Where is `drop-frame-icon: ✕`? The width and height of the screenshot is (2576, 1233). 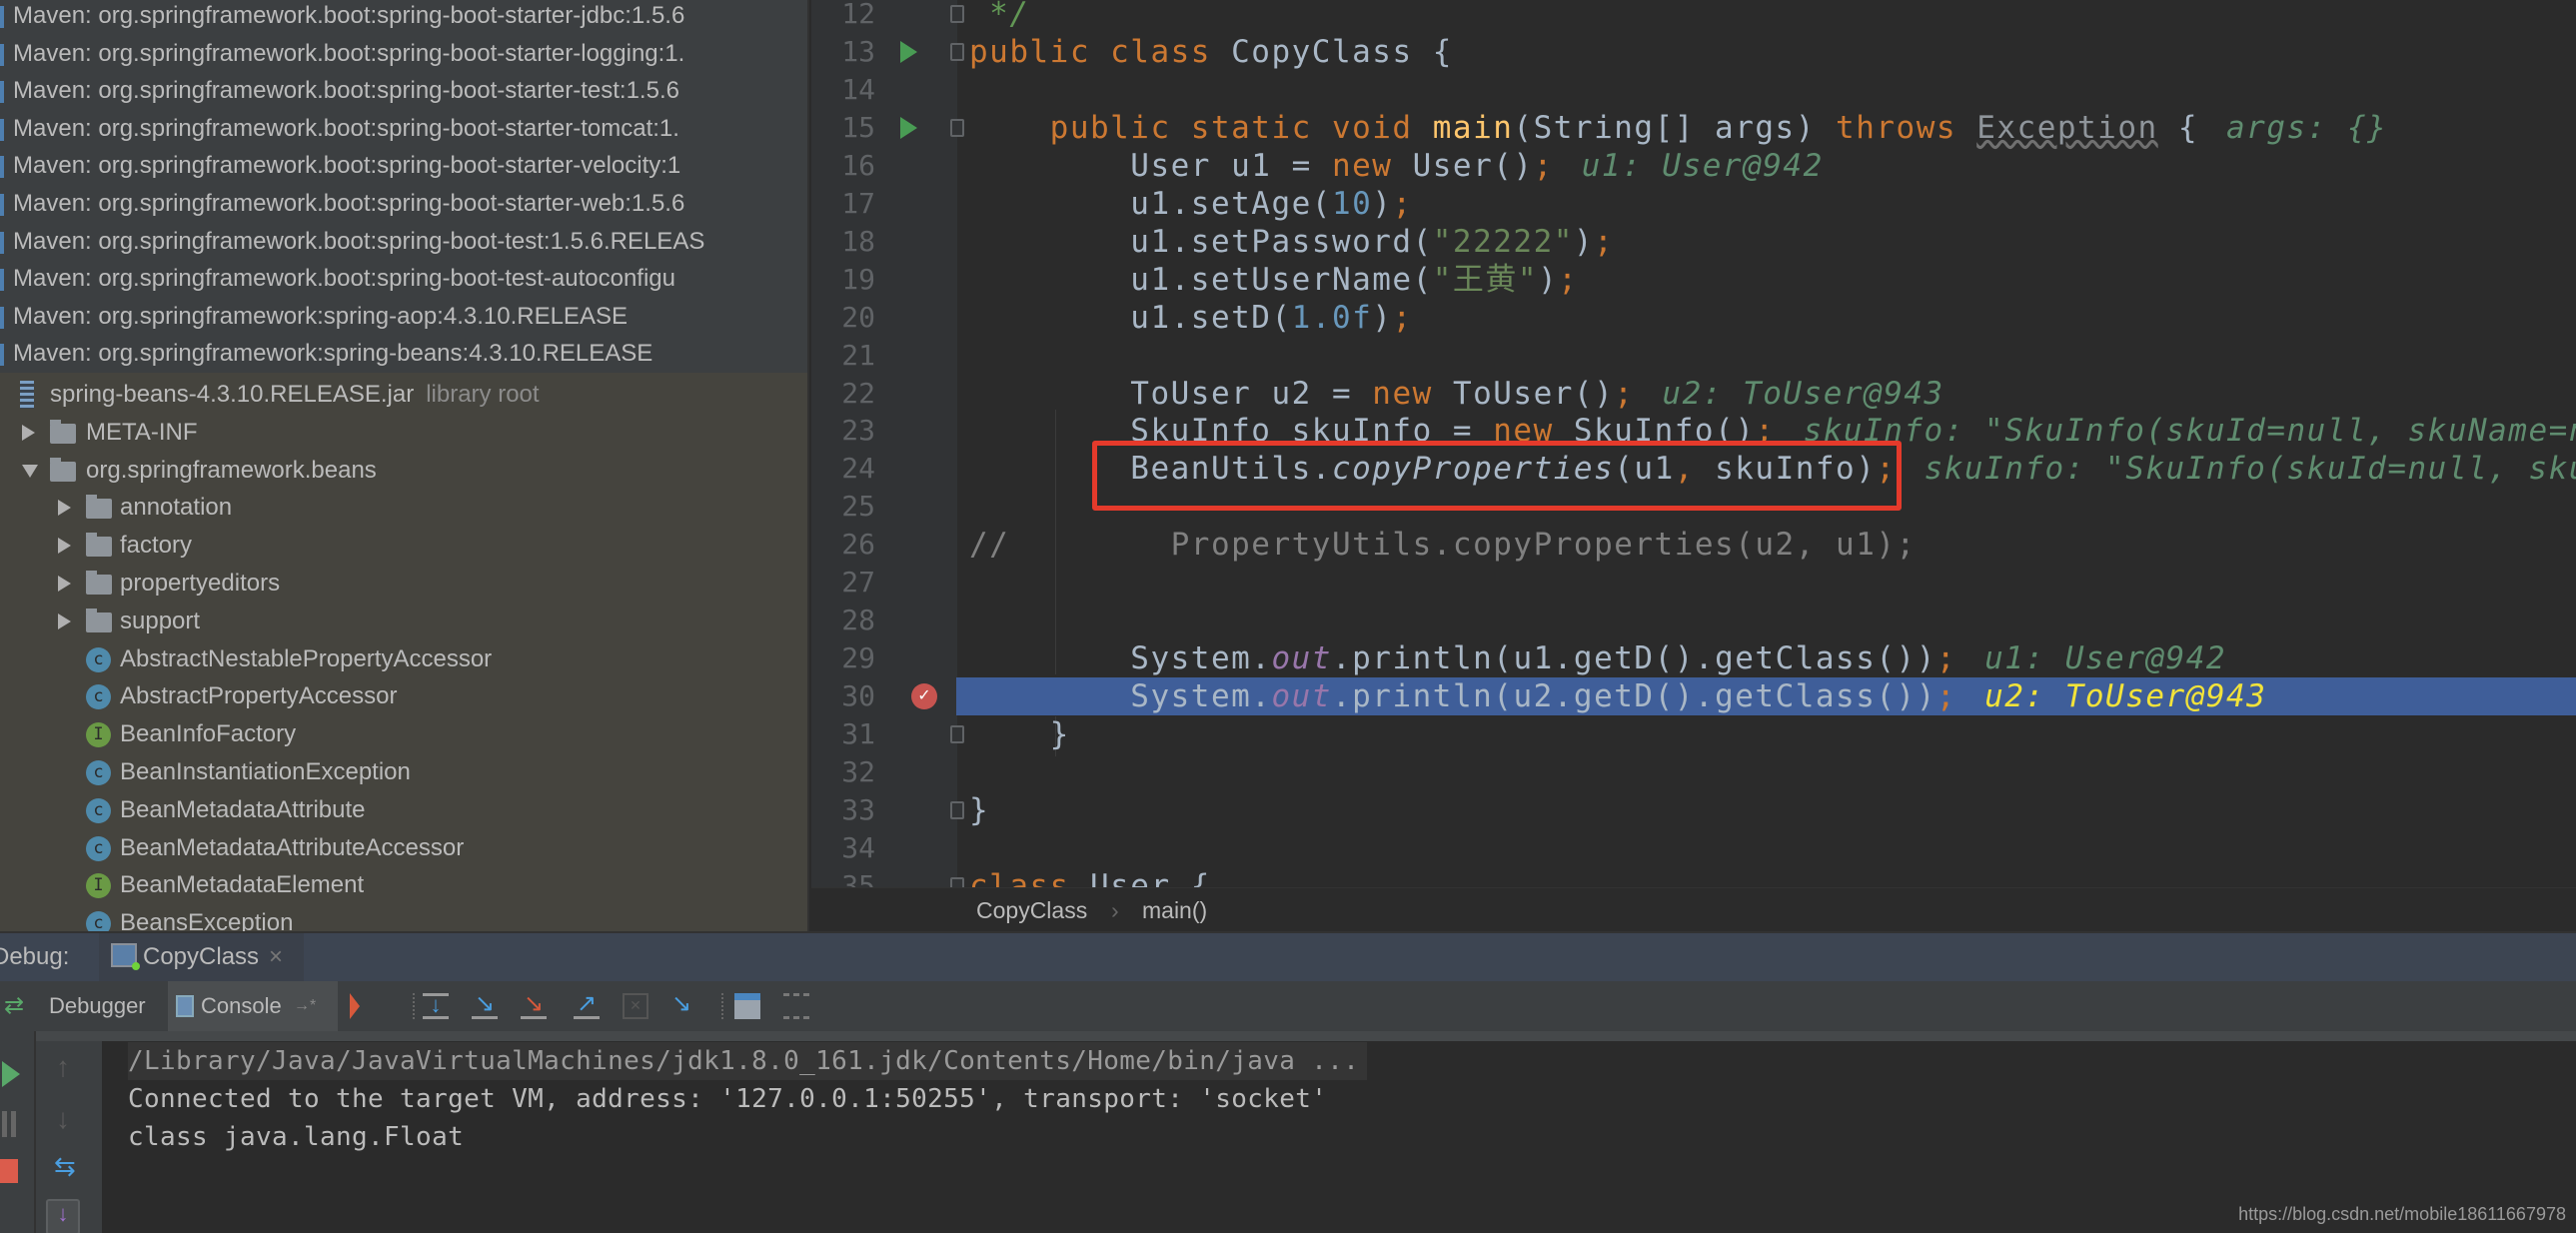 drop-frame-icon: ✕ is located at coordinates (635, 1006).